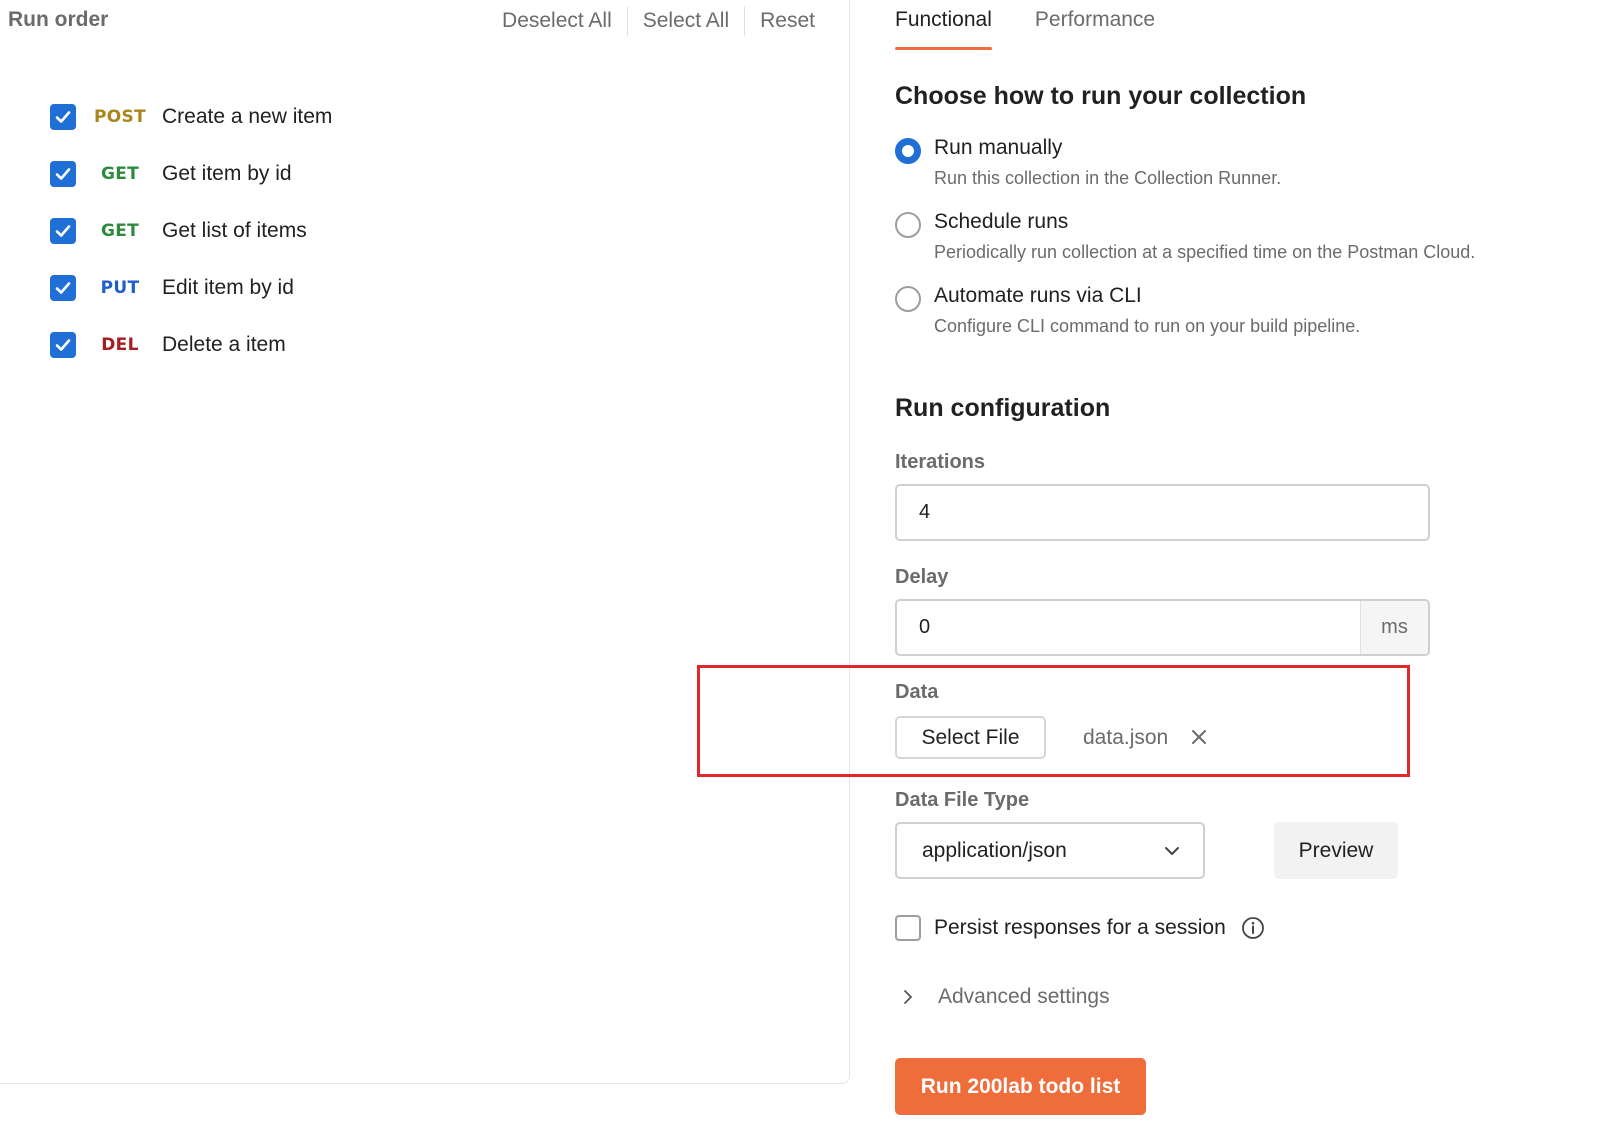 This screenshot has width=1600, height=1132. What do you see at coordinates (1001, 221) in the screenshot?
I see `radio-label: Schedule runs` at bounding box center [1001, 221].